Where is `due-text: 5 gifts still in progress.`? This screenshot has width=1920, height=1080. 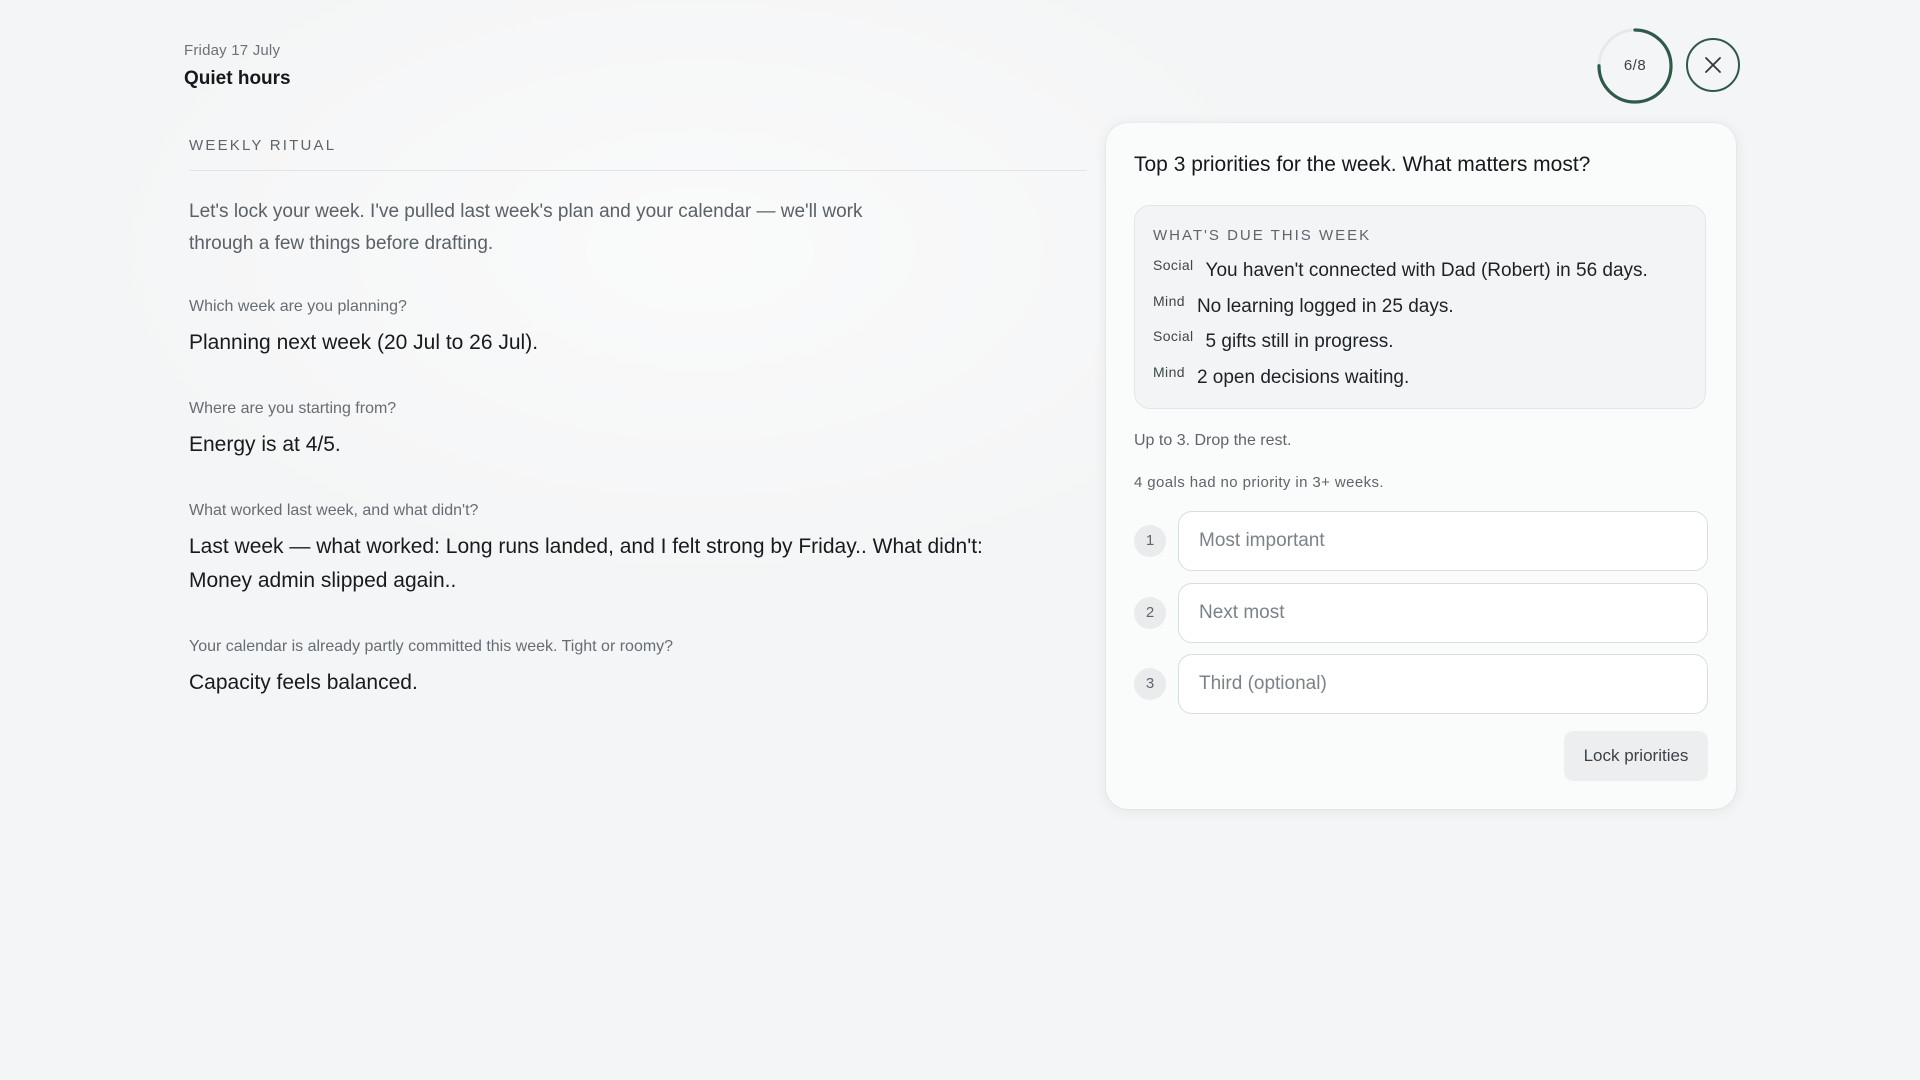 due-text: 5 gifts still in progress. is located at coordinates (1299, 341).